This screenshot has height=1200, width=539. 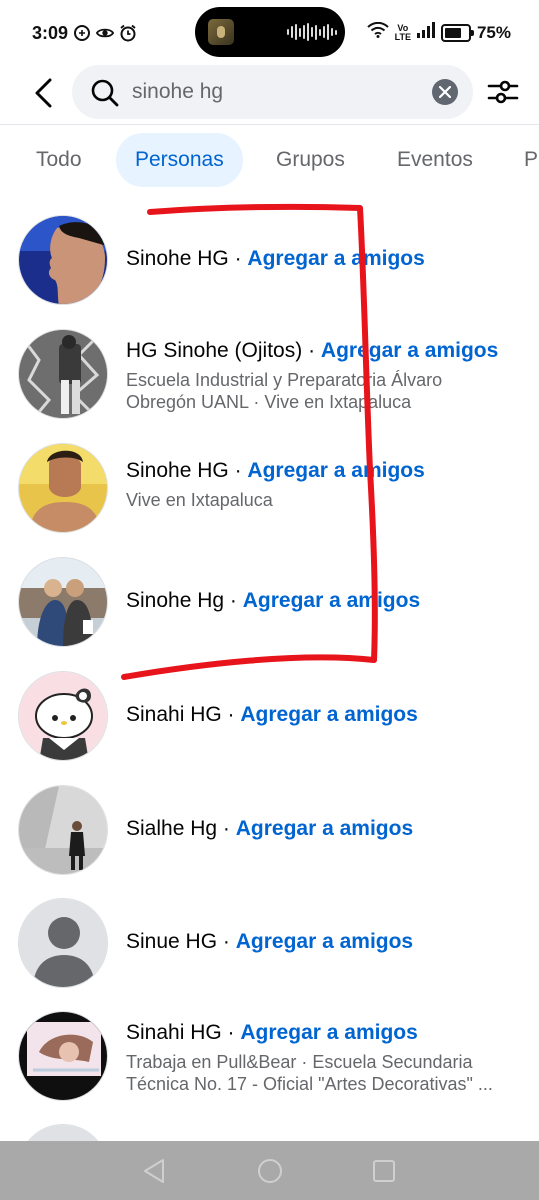 I want to click on signal-icon, so click(x=425, y=32).